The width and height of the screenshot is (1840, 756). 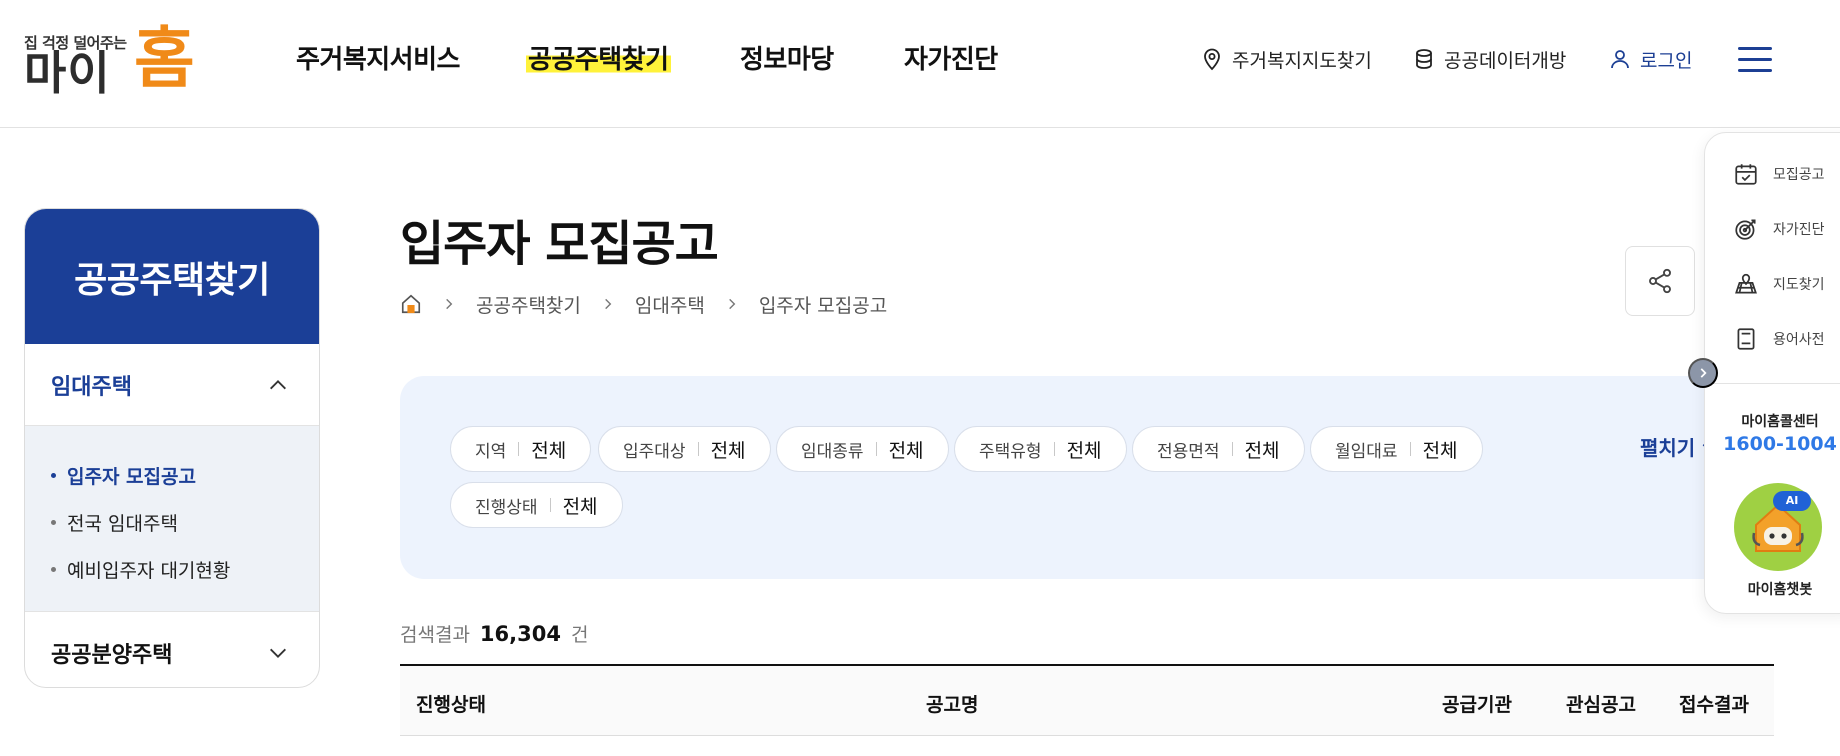 What do you see at coordinates (1780, 590) in the screenshot?
I see `chatbot-label: 마이홈챗봇` at bounding box center [1780, 590].